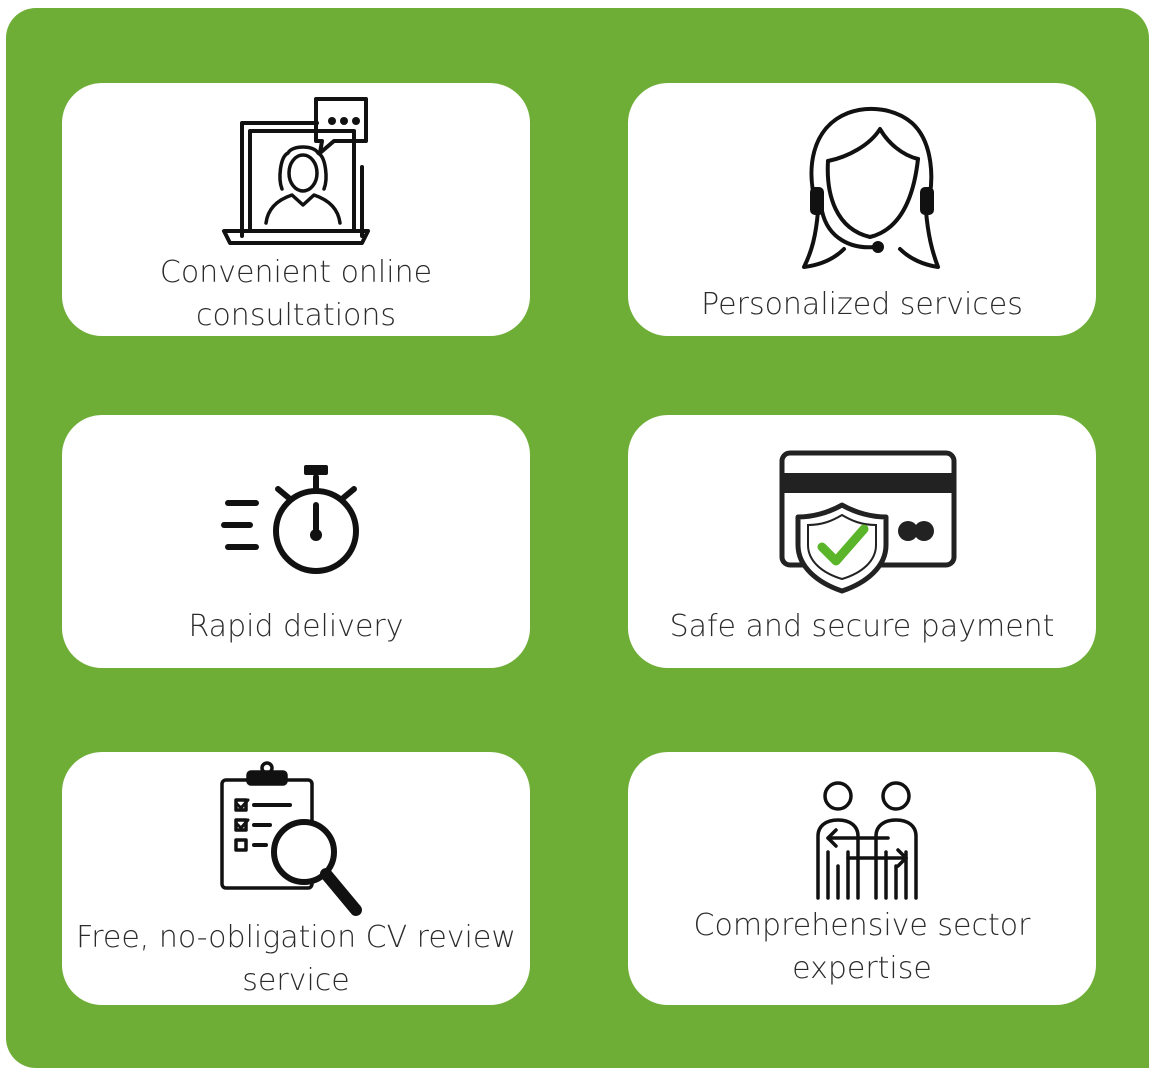  I want to click on feature-label-line: consultations, so click(296, 315).